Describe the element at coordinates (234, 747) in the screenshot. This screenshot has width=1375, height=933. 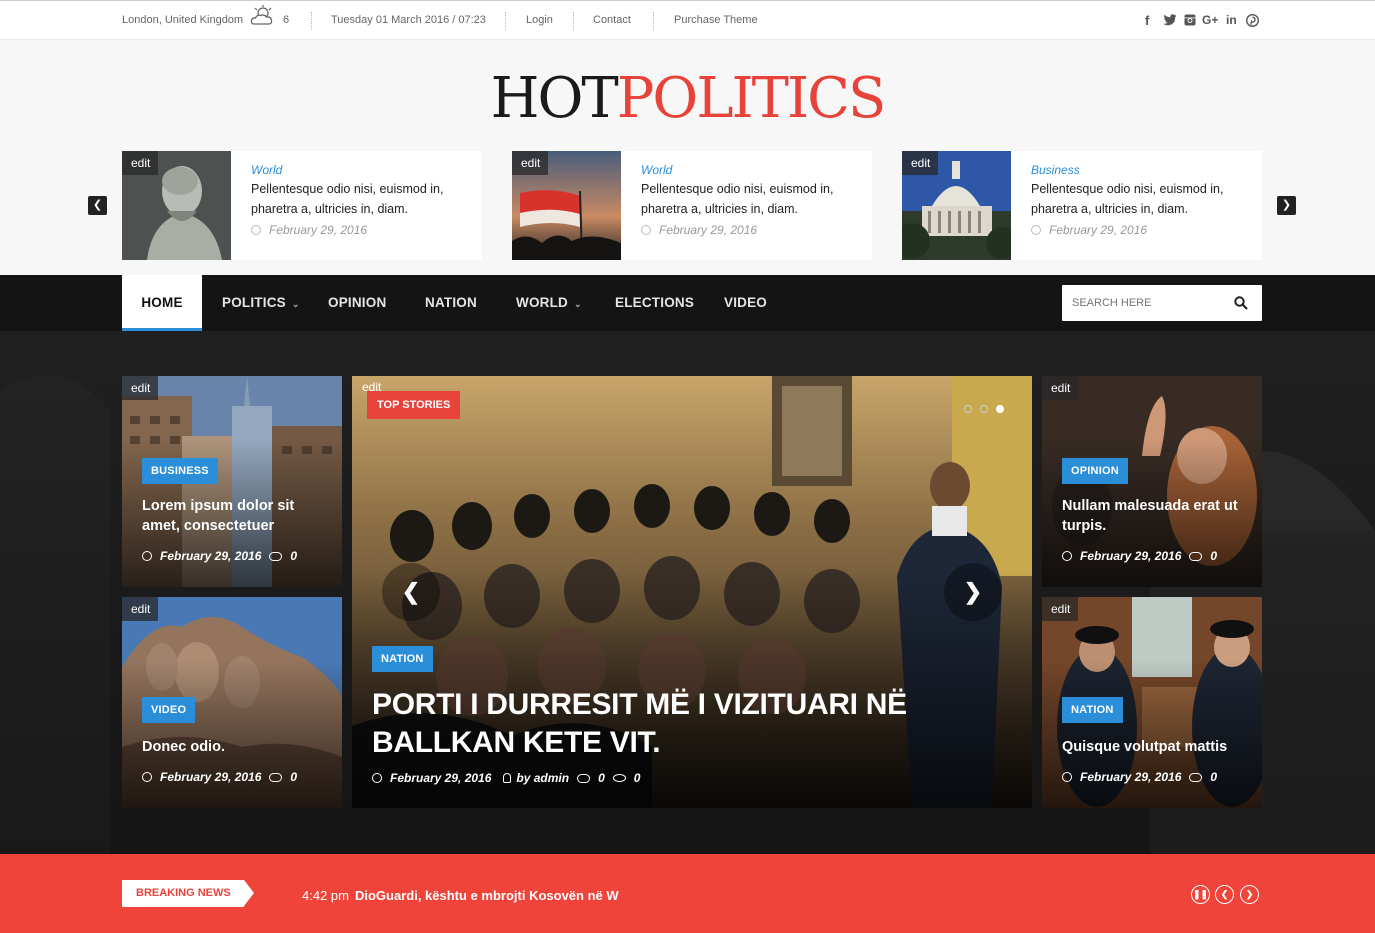
I see `story-title: Donec odio.` at that location.